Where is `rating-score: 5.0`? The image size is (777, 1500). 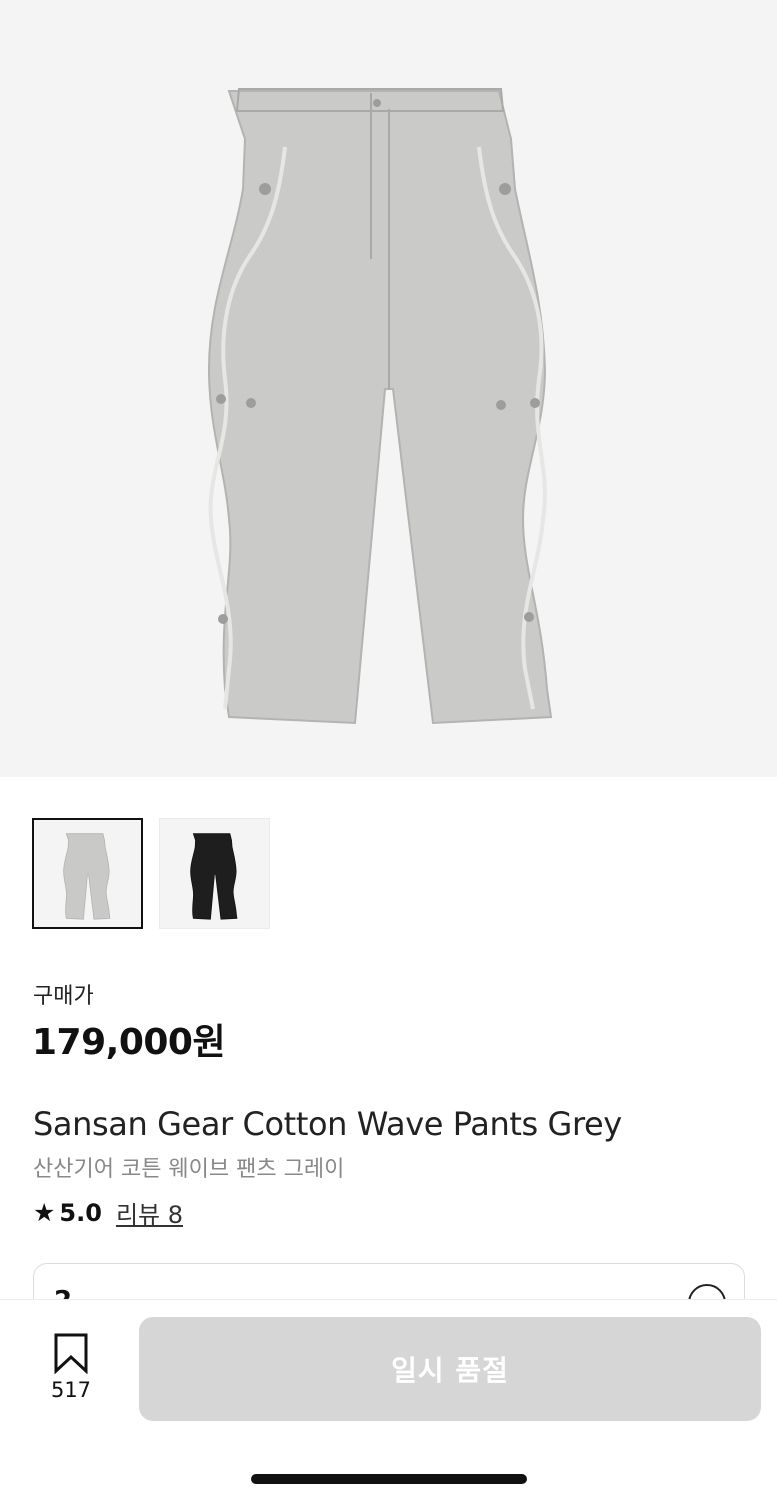 rating-score: 5.0 is located at coordinates (80, 1212).